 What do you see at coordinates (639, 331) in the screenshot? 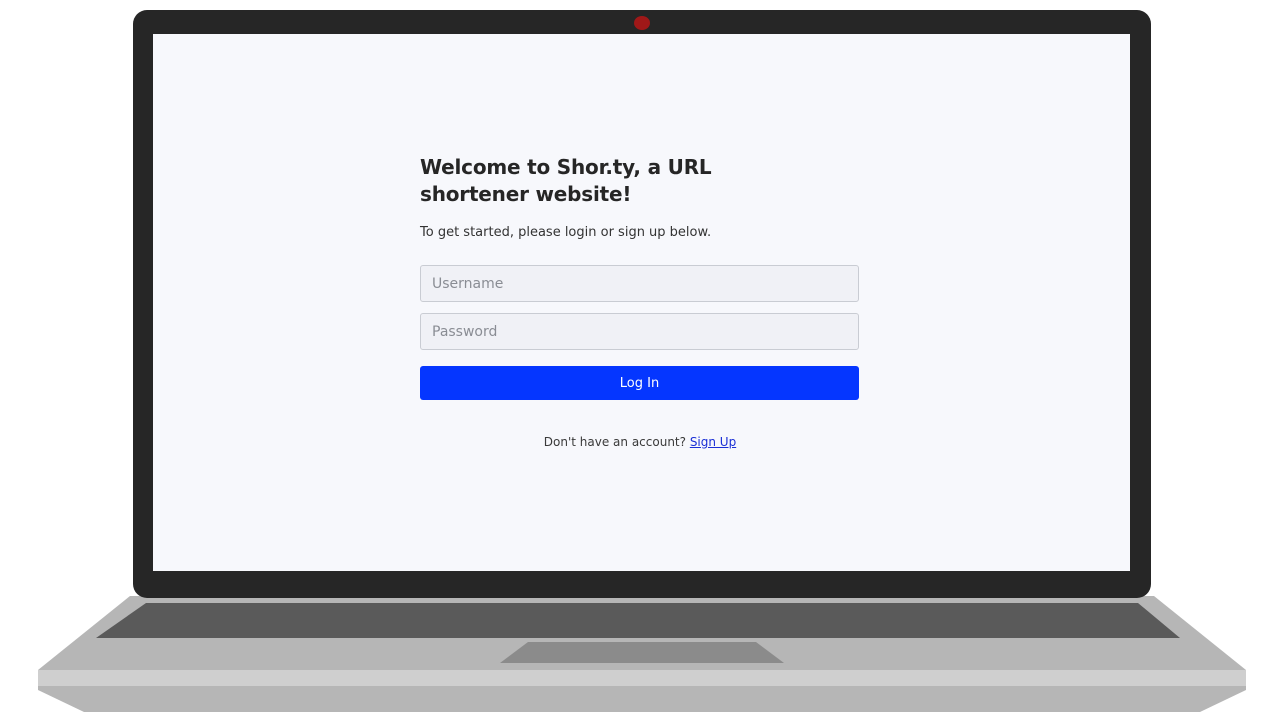
I see `password-input` at bounding box center [639, 331].